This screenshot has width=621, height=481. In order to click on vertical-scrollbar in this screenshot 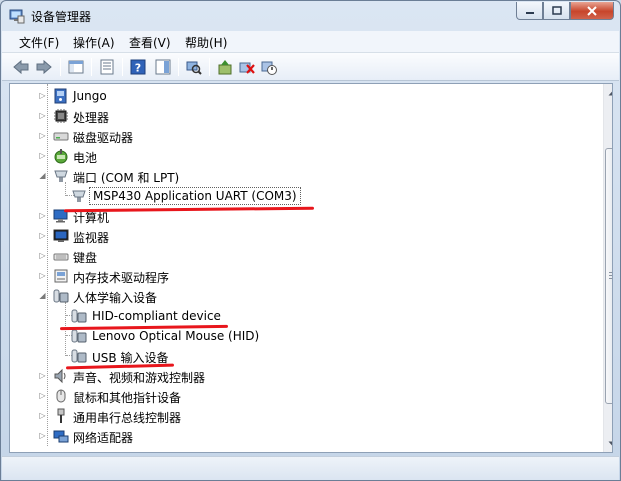, I will do `click(607, 268)`.